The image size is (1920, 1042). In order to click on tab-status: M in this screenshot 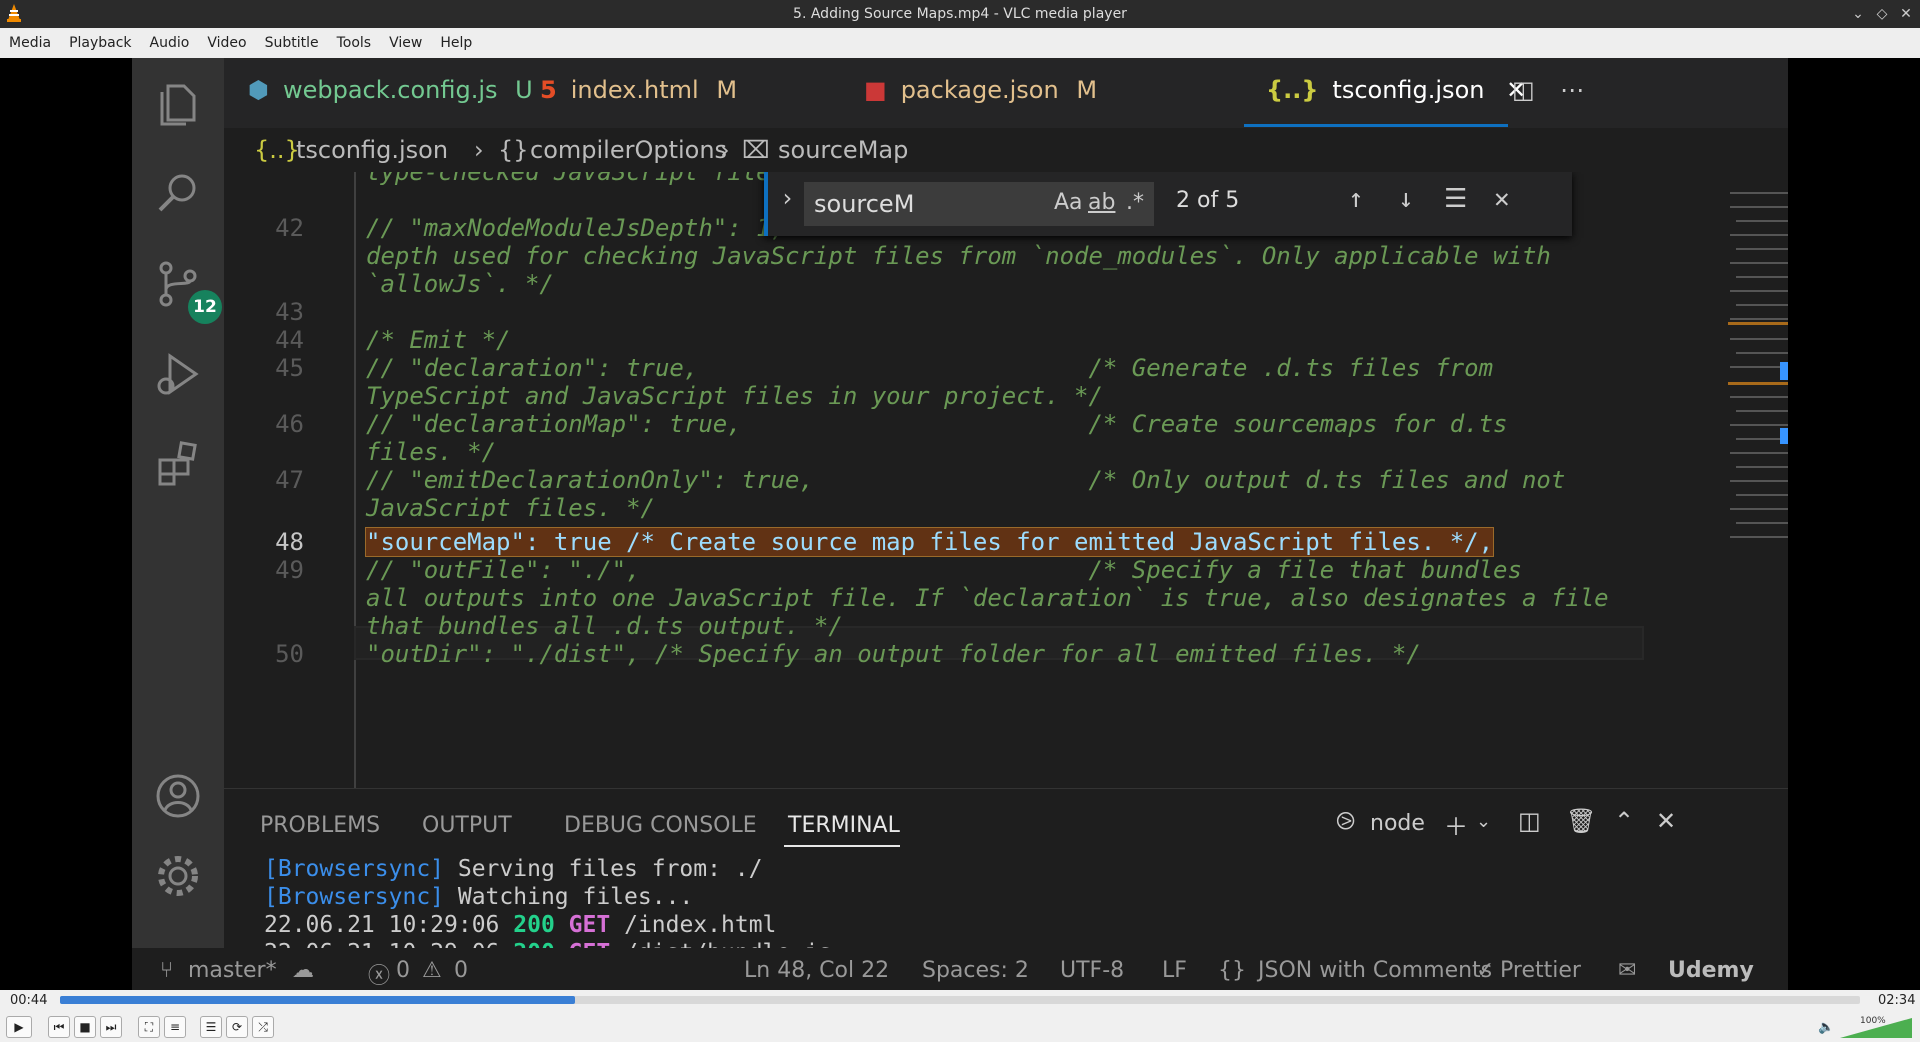, I will do `click(1087, 90)`.